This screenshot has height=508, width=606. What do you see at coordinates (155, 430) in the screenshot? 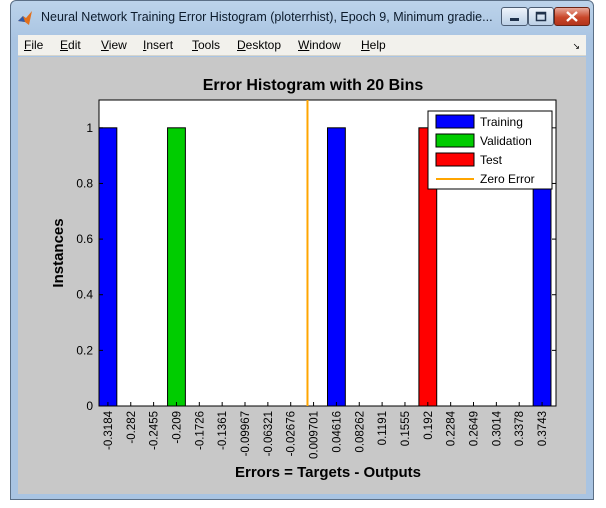
I see `x-tick-label: -0.2455` at bounding box center [155, 430].